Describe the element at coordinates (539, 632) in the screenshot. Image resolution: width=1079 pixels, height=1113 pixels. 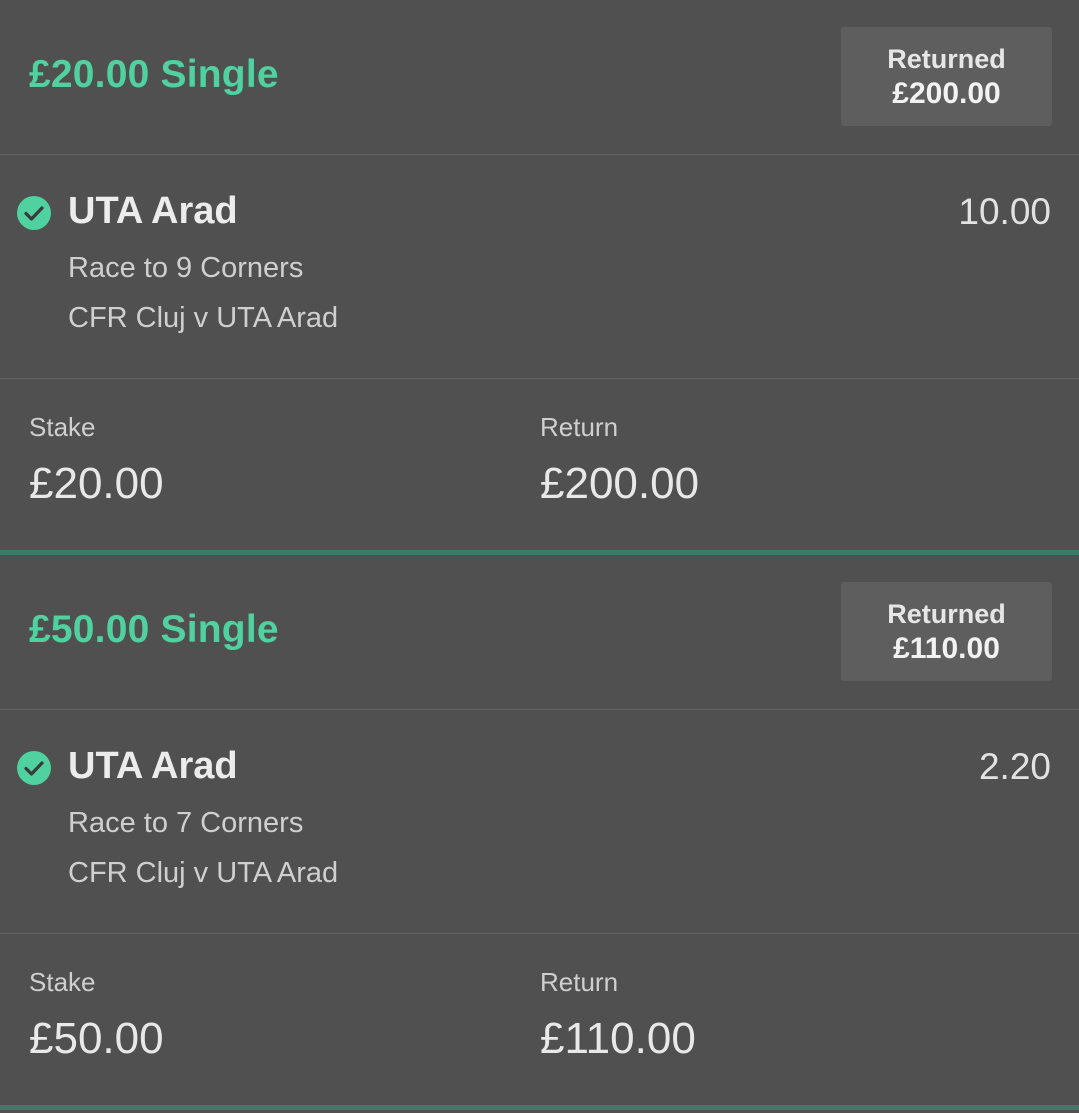
I see `bet-header: £50.00 Single Returned £110.00` at that location.